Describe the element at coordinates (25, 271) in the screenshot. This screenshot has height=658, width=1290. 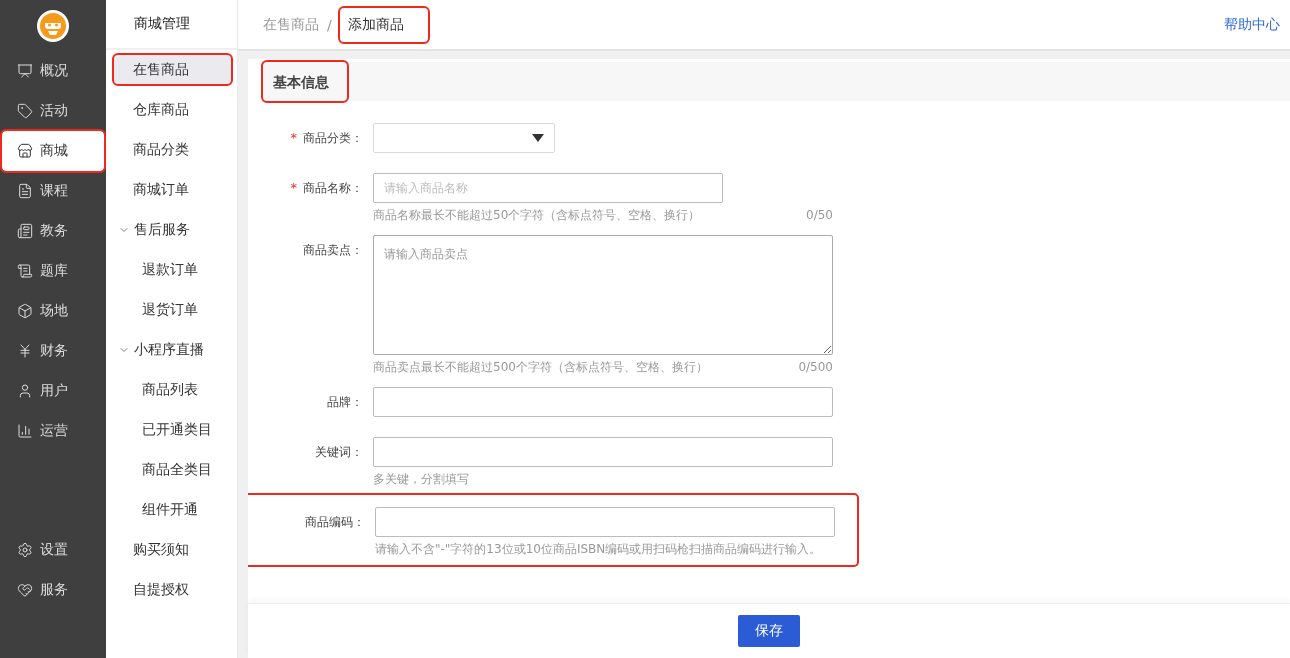
I see `scroll-icon` at that location.